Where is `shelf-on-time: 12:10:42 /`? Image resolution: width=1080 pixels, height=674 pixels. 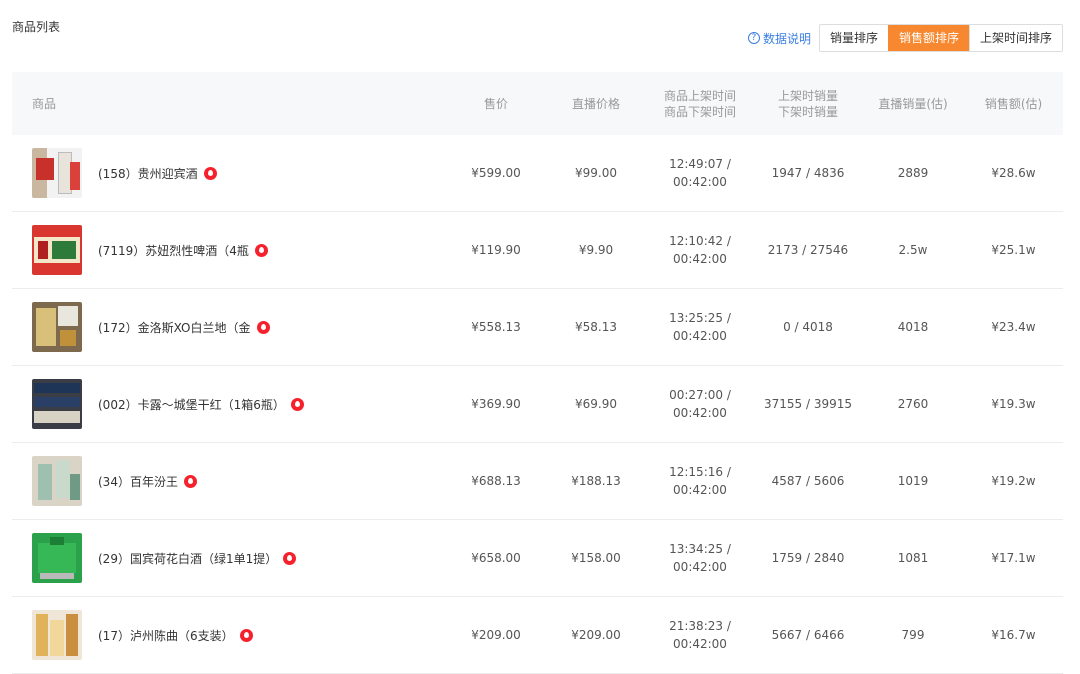 shelf-on-time: 12:10:42 / is located at coordinates (700, 241).